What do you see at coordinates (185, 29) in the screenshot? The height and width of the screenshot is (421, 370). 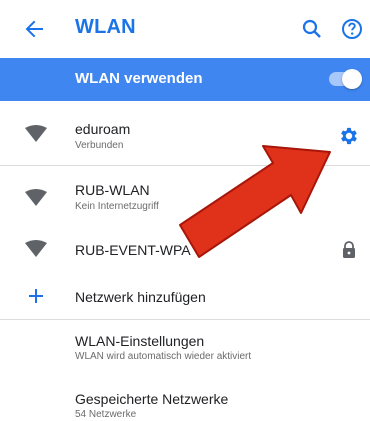 I see `app-bar: WLAN` at bounding box center [185, 29].